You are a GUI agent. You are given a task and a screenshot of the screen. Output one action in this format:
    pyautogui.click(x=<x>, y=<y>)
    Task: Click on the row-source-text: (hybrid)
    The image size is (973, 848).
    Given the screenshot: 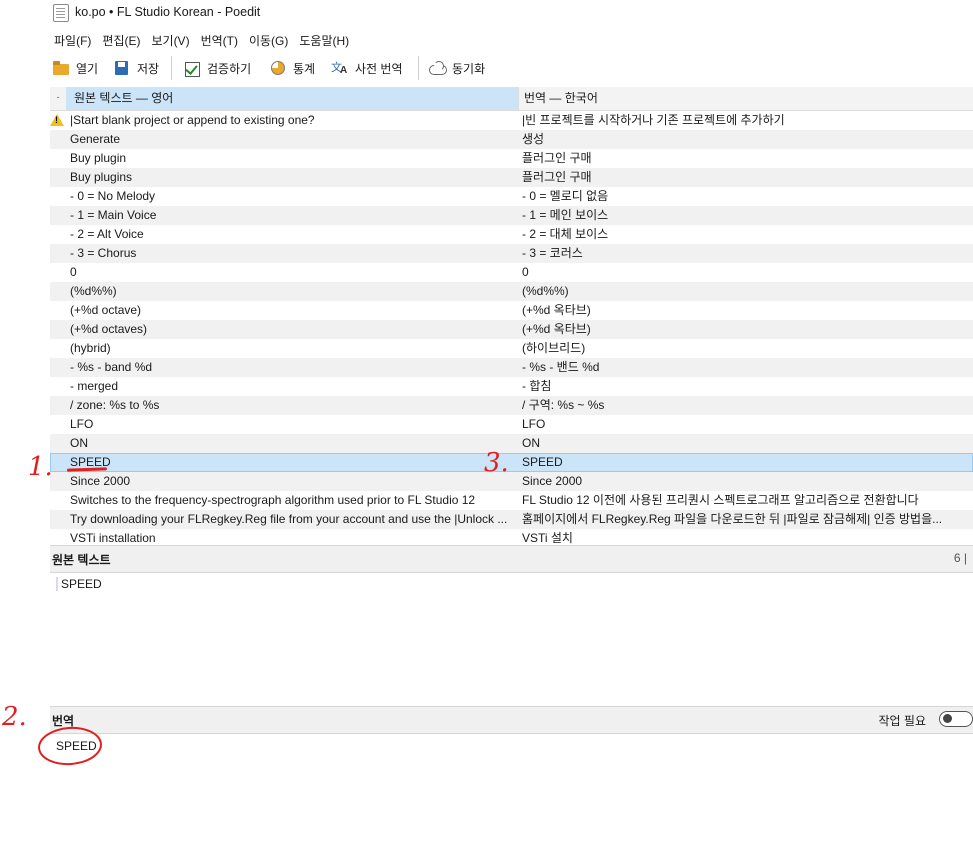 What is the action you would take?
    pyautogui.click(x=90, y=348)
    